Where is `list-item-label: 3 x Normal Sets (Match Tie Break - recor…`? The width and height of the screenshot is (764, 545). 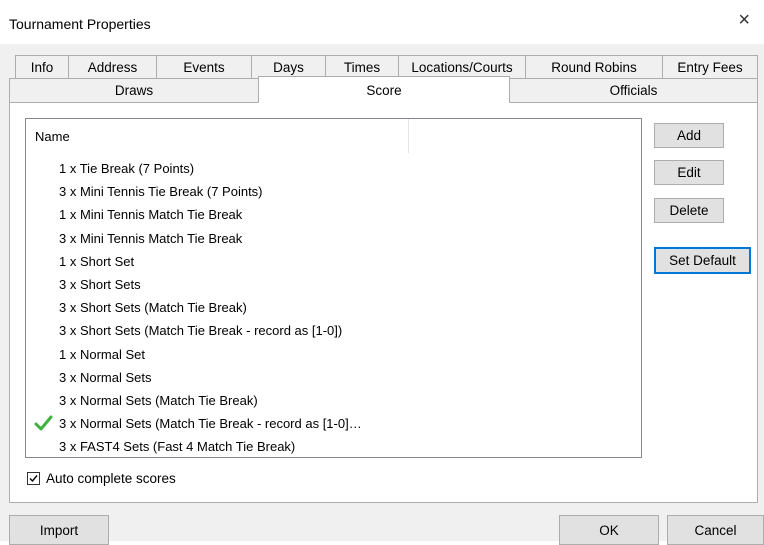
list-item-label: 3 x Normal Sets (Match Tie Break - recor… is located at coordinates (210, 424).